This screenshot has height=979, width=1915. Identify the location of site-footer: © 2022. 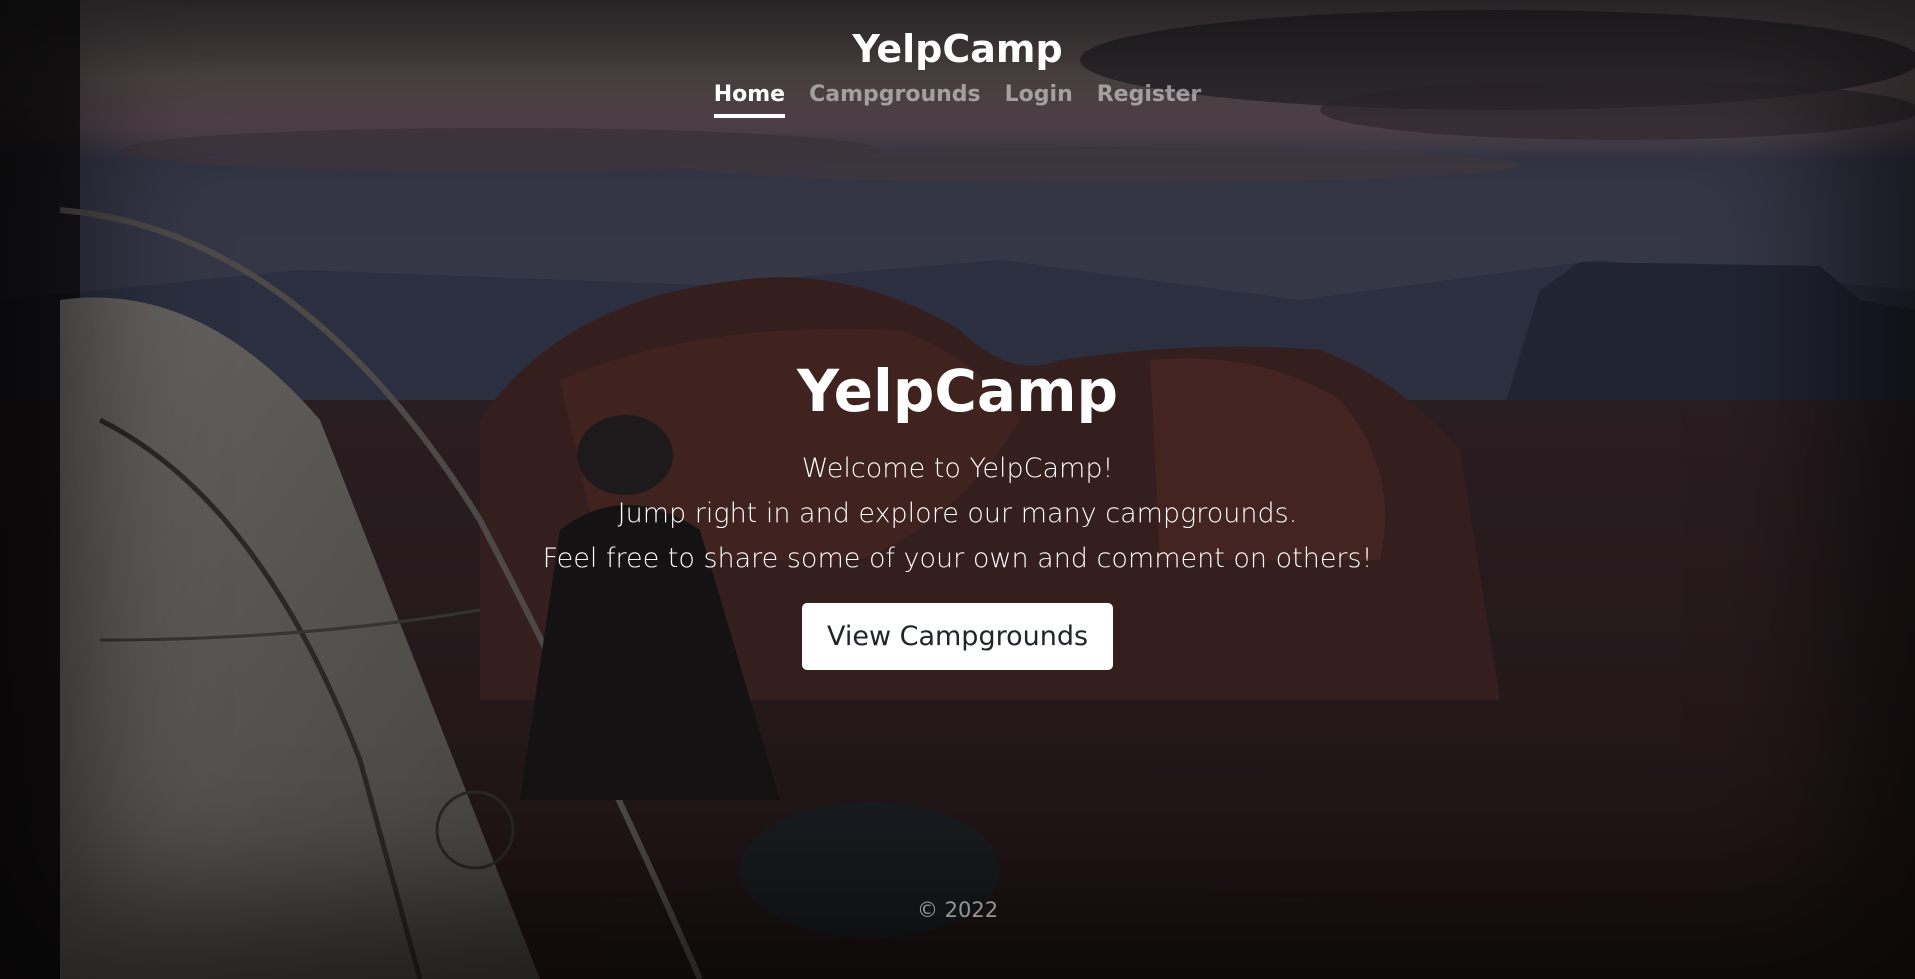
(957, 910).